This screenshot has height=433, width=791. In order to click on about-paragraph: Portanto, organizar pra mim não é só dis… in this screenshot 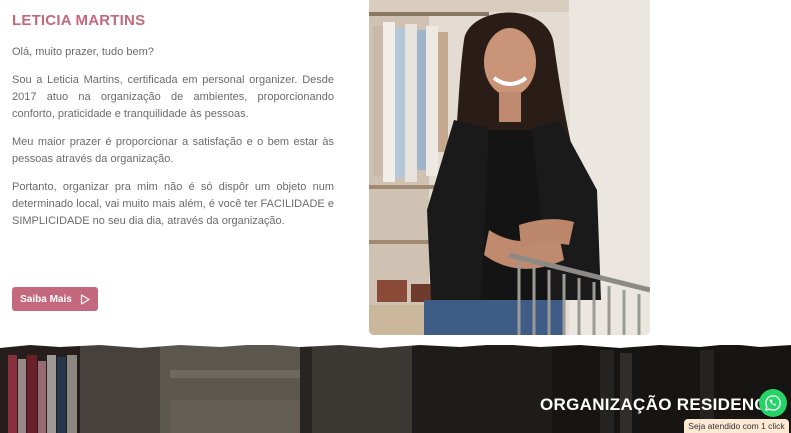, I will do `click(173, 204)`.